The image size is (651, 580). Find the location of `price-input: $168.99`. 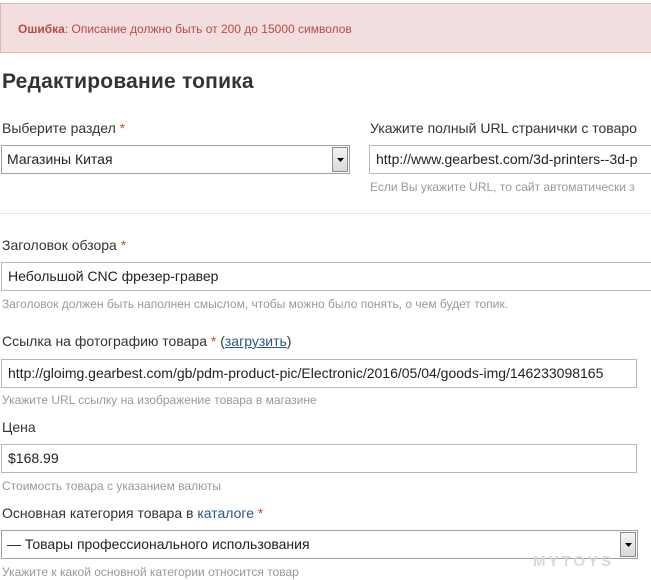

price-input: $168.99 is located at coordinates (319, 458).